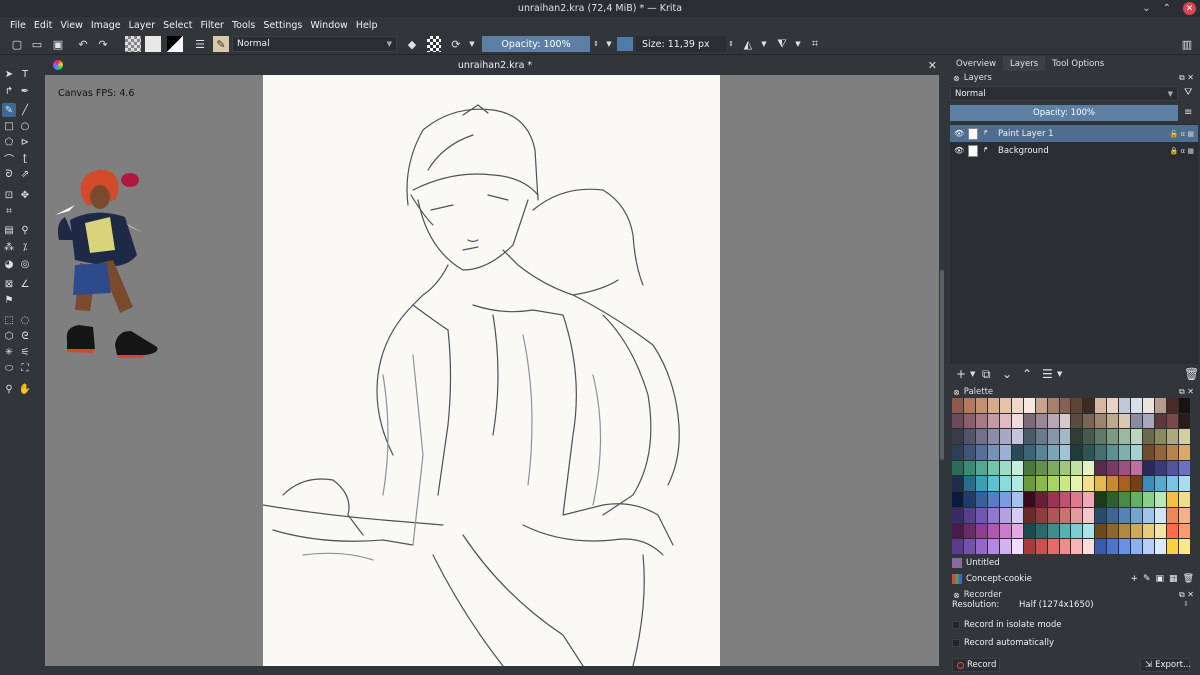 The width and height of the screenshot is (1200, 675). What do you see at coordinates (1189, 8) in the screenshot?
I see `close-window-button: ✕` at bounding box center [1189, 8].